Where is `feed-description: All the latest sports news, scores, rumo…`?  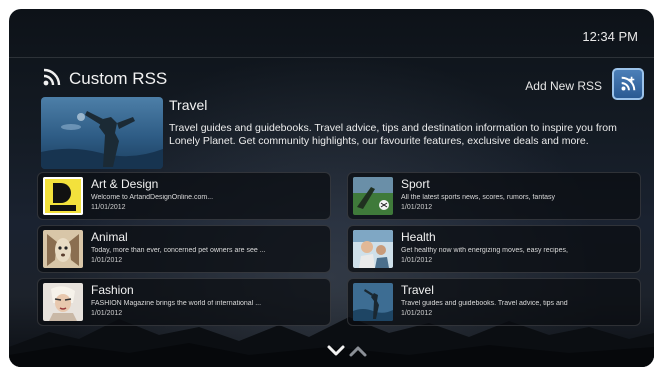 feed-description: All the latest sports news, scores, rumo… is located at coordinates (478, 197).